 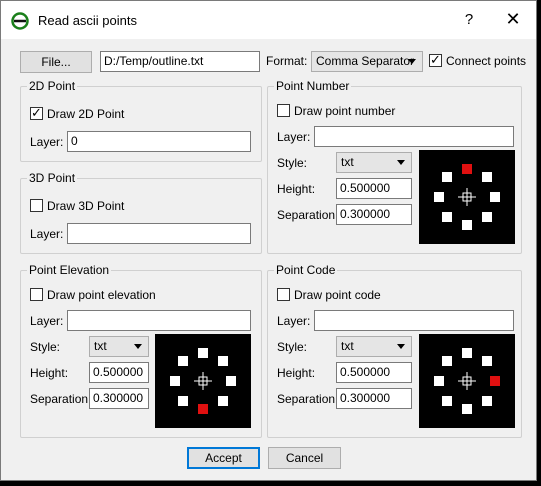 I want to click on group-title-point-code: Point Code, so click(x=306, y=270).